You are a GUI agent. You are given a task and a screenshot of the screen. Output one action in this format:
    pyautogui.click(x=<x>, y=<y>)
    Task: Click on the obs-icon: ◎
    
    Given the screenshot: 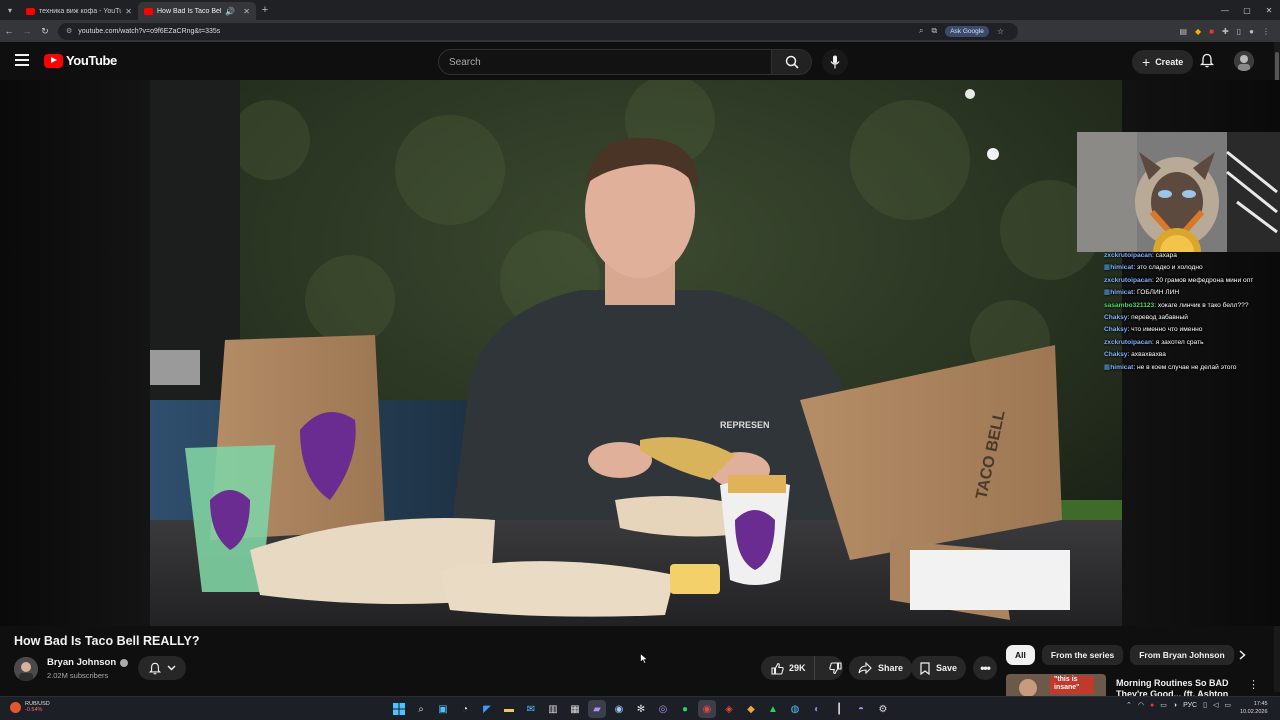 What is the action you would take?
    pyautogui.click(x=663, y=709)
    